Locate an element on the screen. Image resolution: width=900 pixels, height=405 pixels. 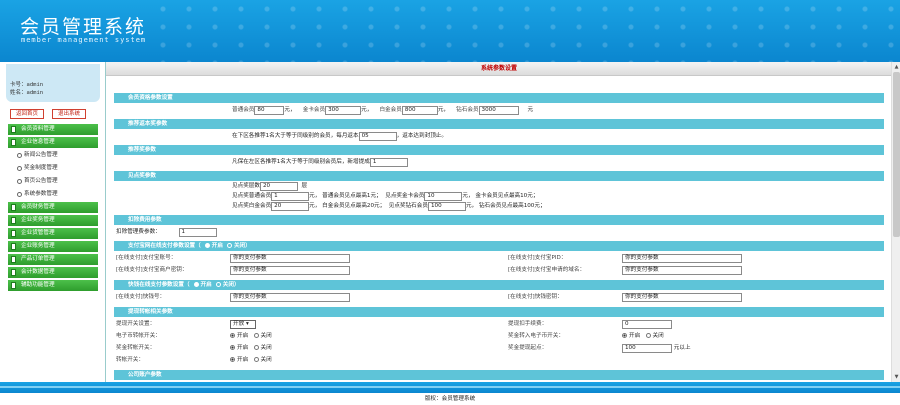
sidebar-menu-item: 企业账务管理 is located at coordinates (53, 246).